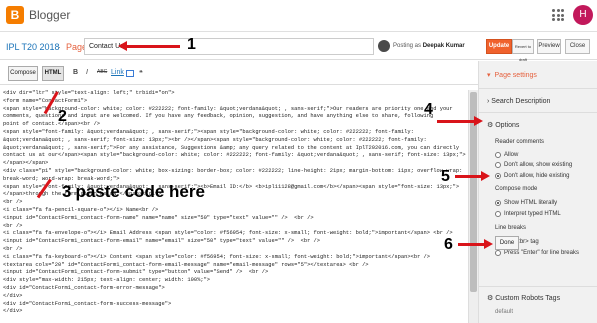  I want to click on bold-button: B, so click(75, 72).